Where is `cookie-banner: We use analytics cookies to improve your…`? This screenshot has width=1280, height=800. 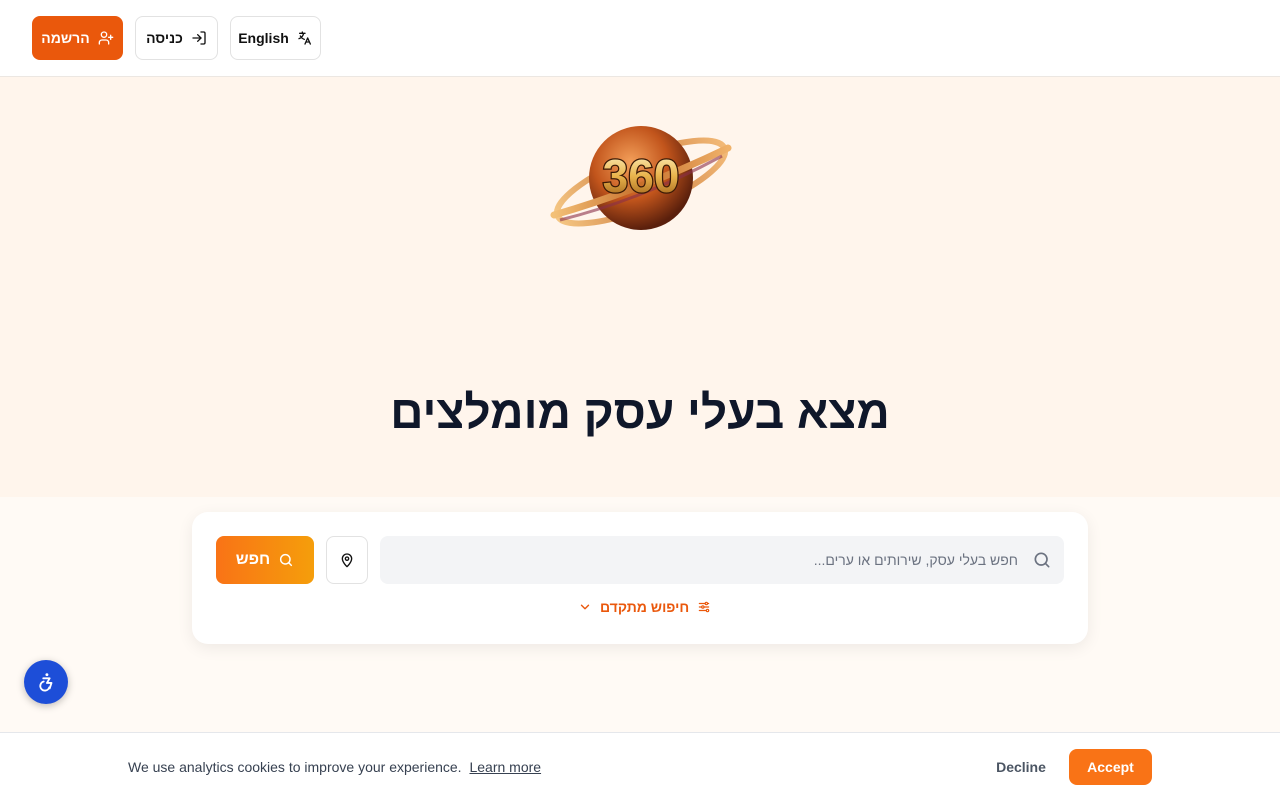 cookie-banner: We use analytics cookies to improve your… is located at coordinates (640, 766).